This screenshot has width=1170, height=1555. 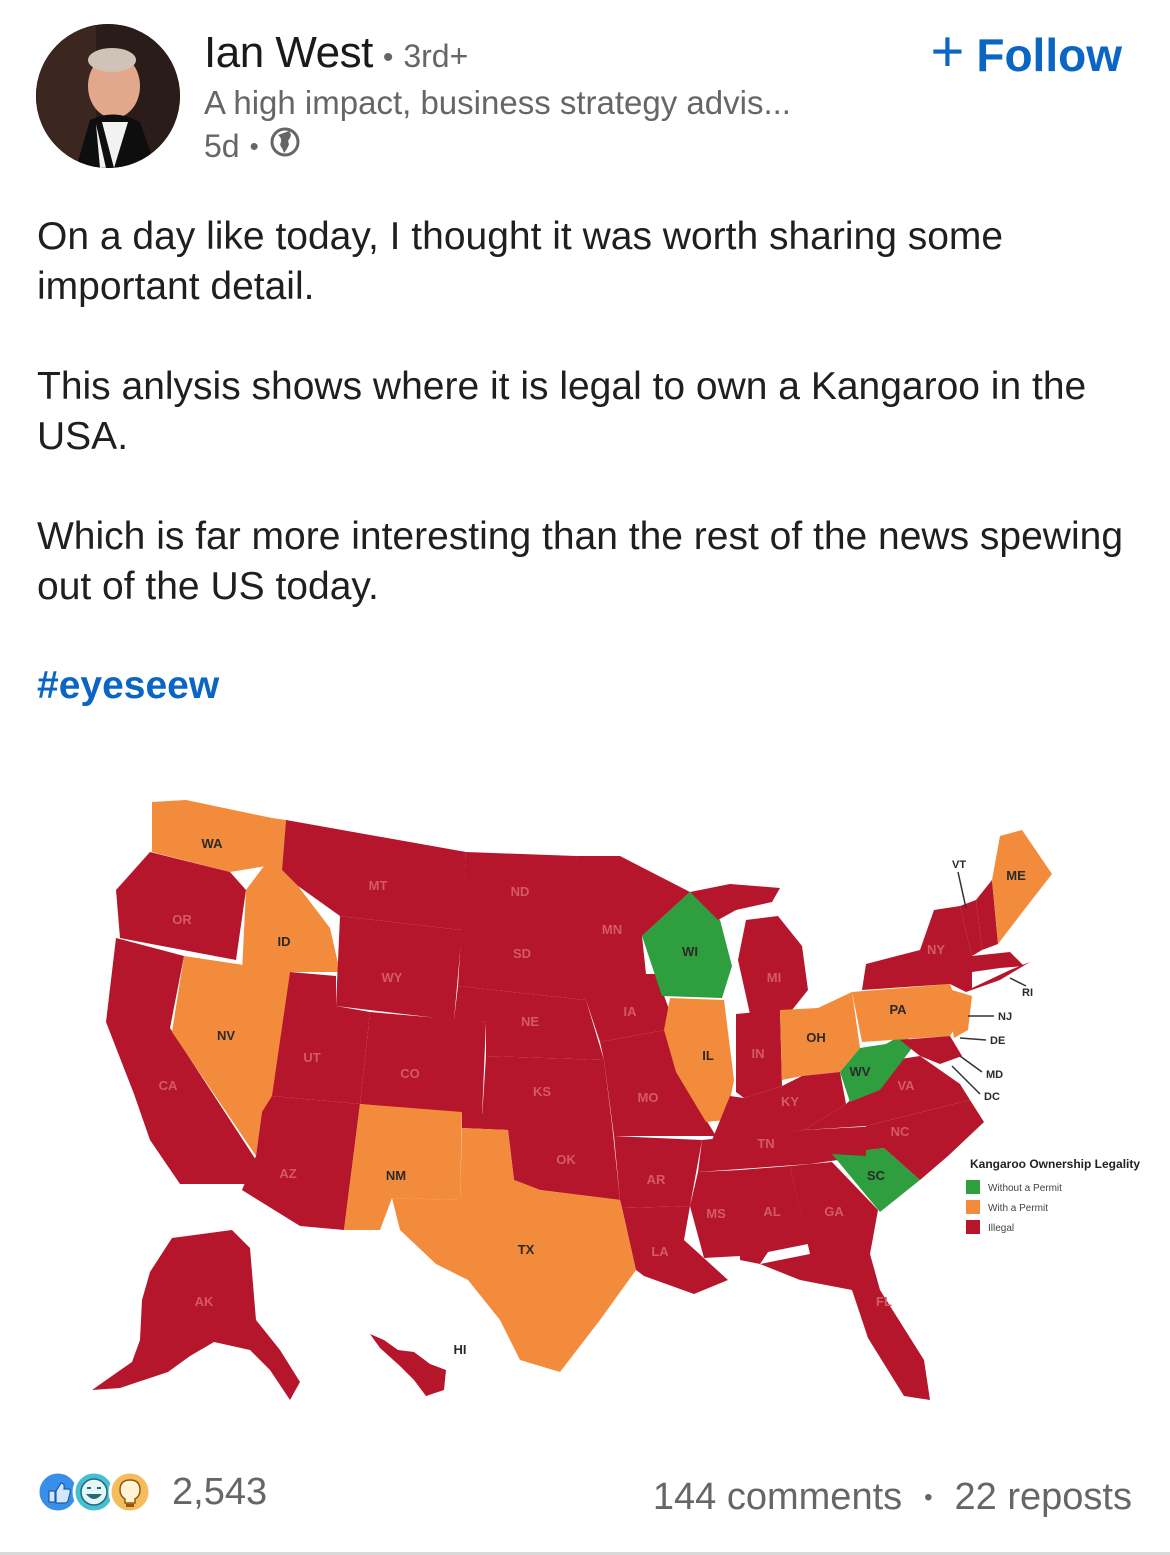 I want to click on comments-link: 144 comments, so click(x=777, y=1497).